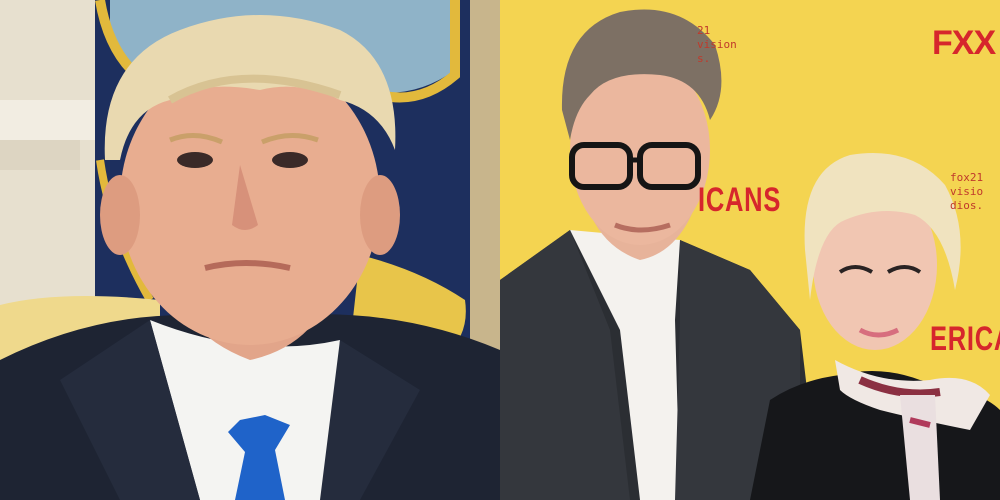 This screenshot has height=500, width=1000. Describe the element at coordinates (717, 44) in the screenshot. I see `network-text-top: 21 vision s.` at that location.